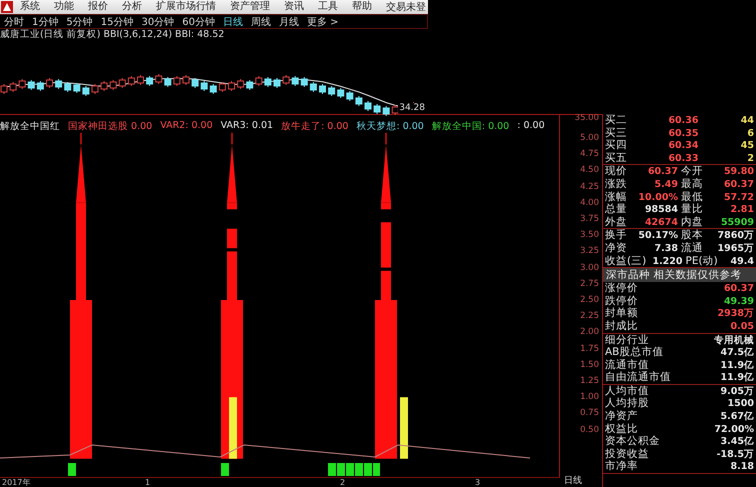 This screenshot has width=756, height=487. I want to click on y-axis-label: 4.50, so click(589, 170).